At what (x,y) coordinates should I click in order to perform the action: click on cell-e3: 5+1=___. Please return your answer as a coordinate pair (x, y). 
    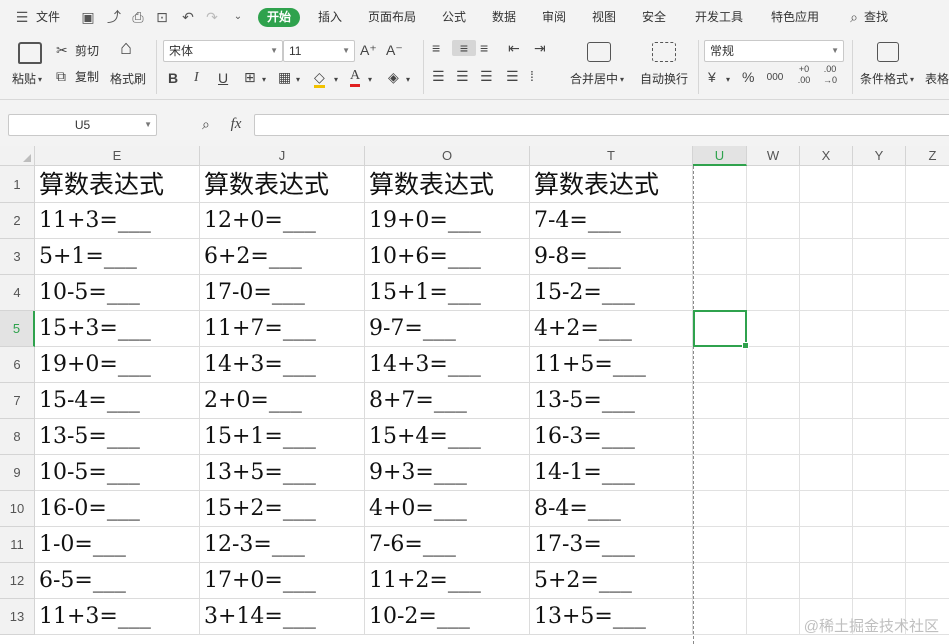
    Looking at the image, I should click on (117, 257).